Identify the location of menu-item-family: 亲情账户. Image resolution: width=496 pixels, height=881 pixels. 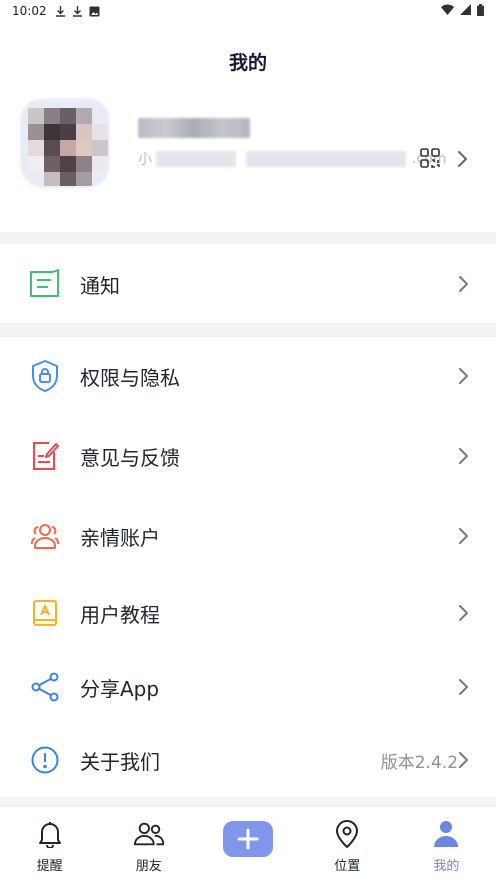
(248, 536).